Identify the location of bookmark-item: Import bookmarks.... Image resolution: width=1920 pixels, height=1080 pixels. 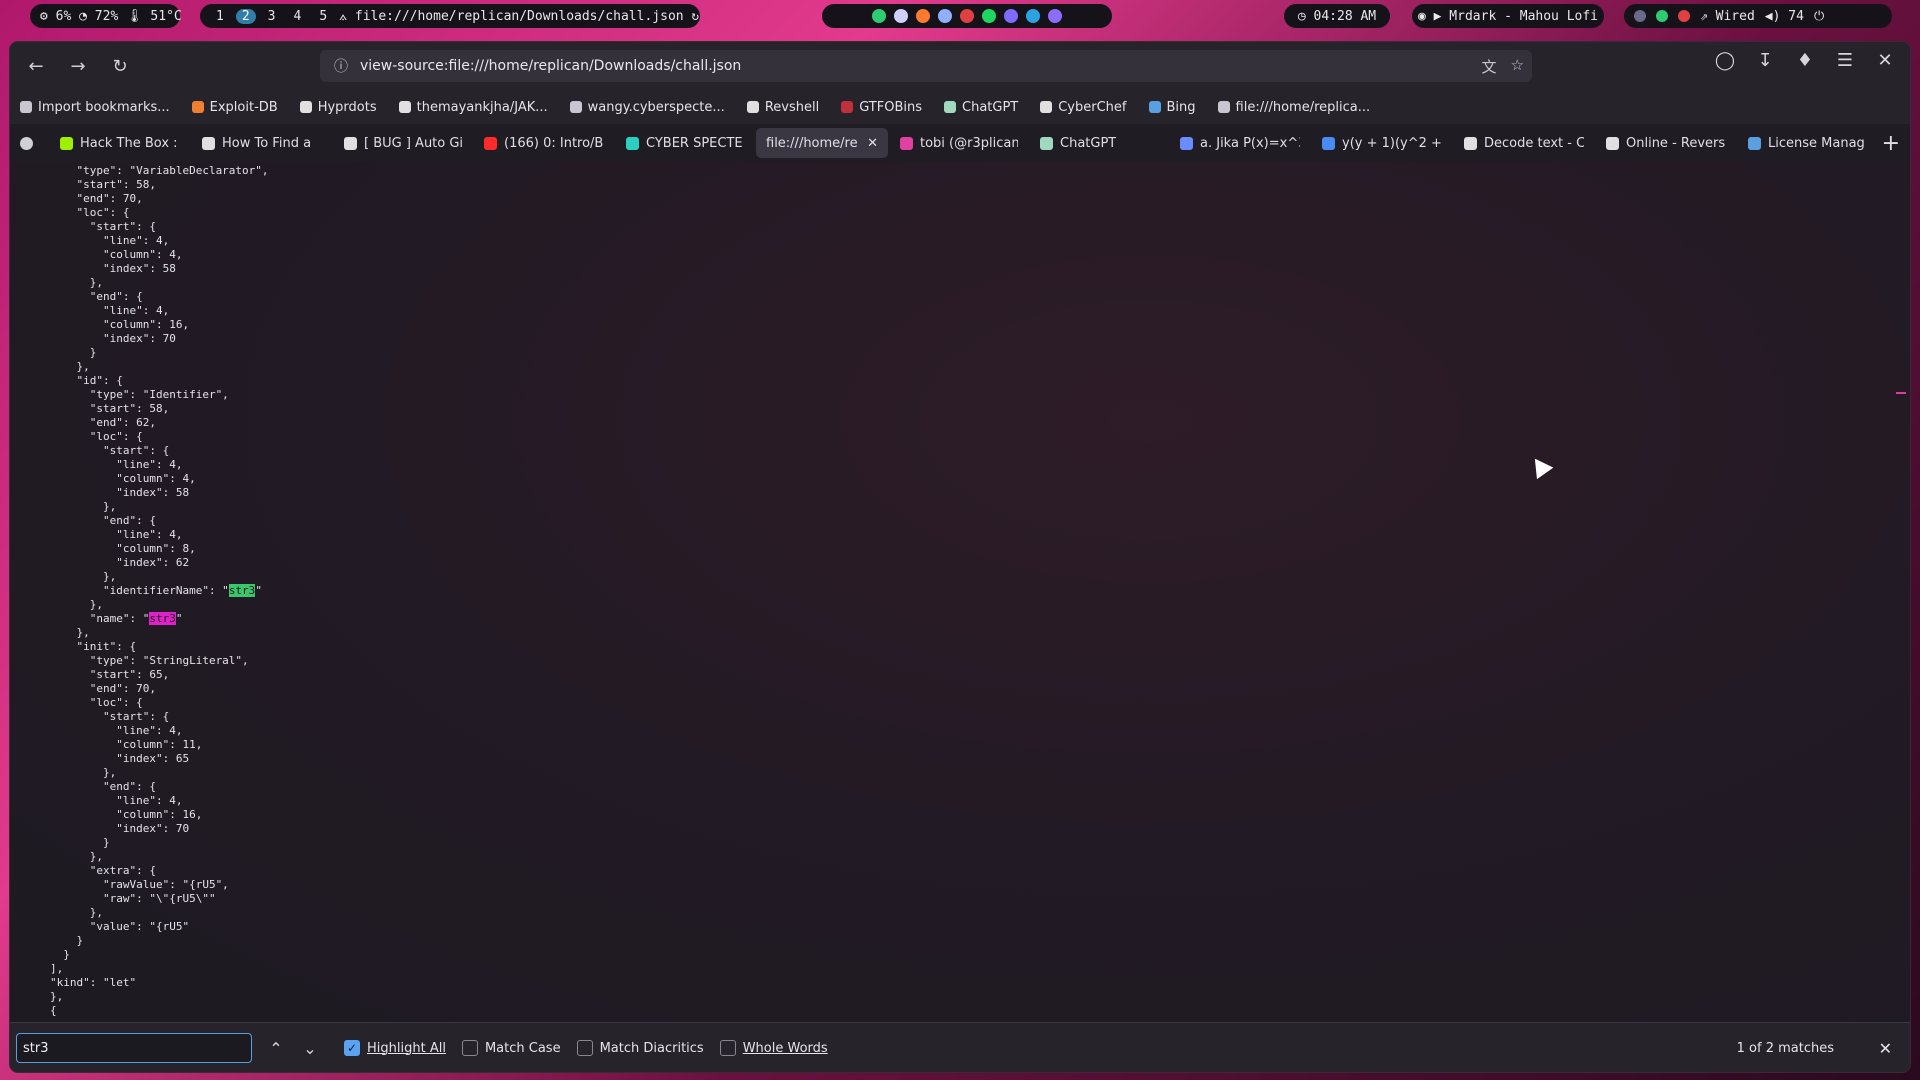
(95, 107).